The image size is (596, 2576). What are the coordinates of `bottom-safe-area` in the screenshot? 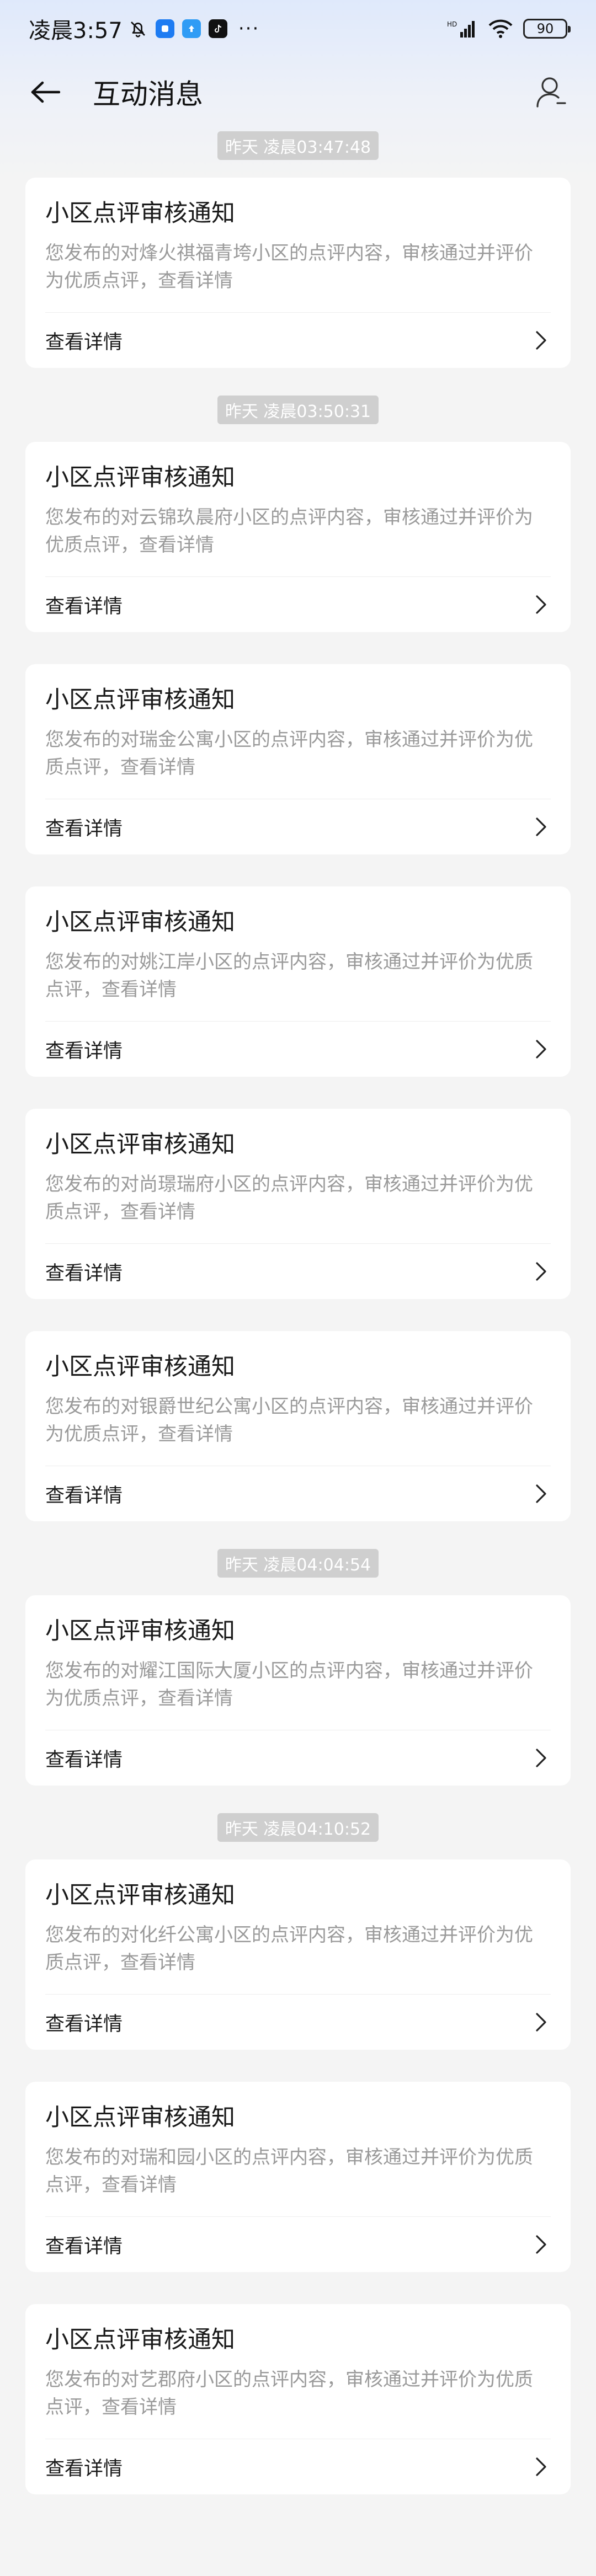 It's located at (298, 2567).